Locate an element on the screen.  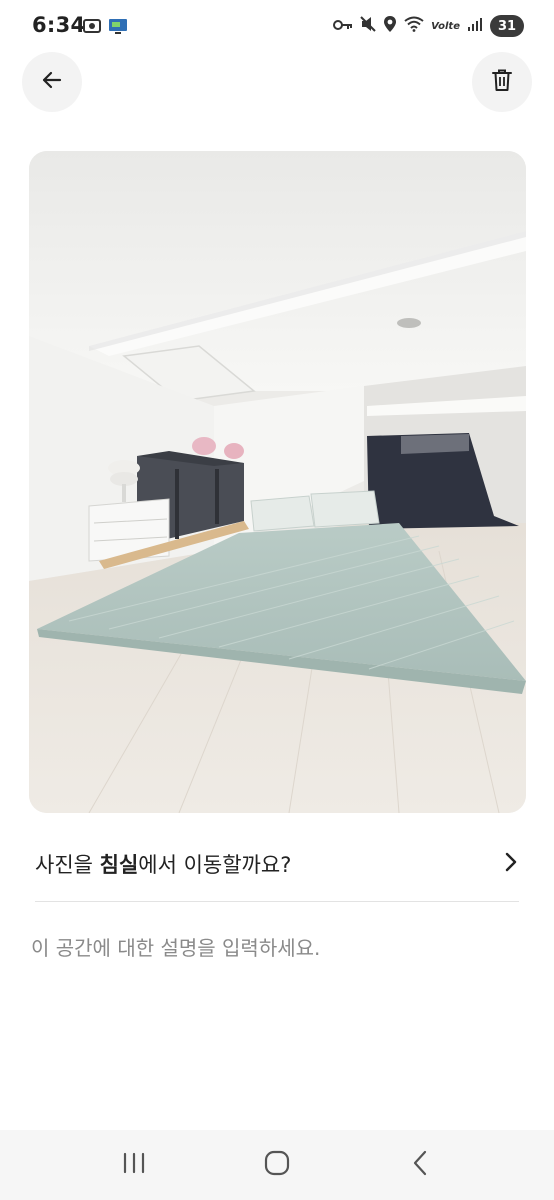
move-room-text: 사진을 침실에서 이동할까요? is located at coordinates (163, 864).